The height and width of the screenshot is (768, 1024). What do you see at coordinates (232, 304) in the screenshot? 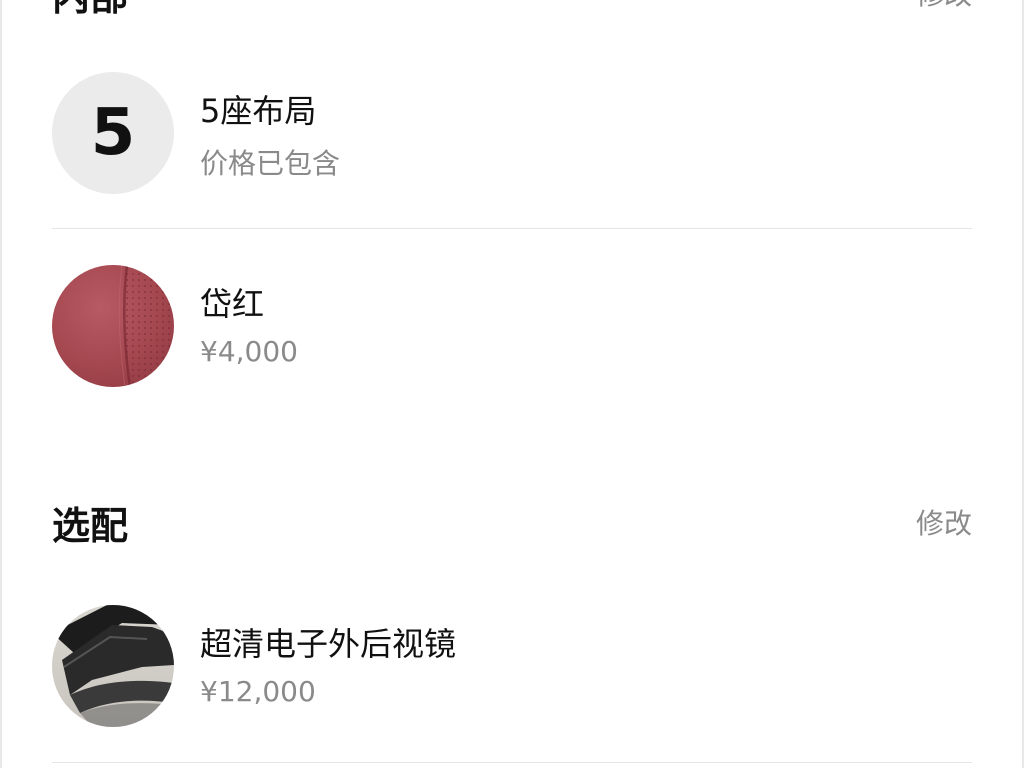
I see `interior-color-name: 岱红` at bounding box center [232, 304].